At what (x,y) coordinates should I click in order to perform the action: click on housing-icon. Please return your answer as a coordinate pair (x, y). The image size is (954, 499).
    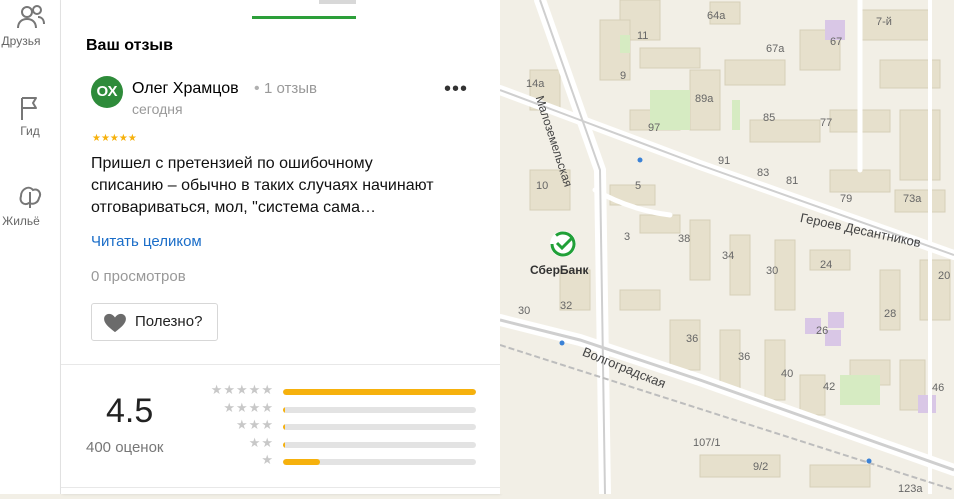
    Looking at the image, I should click on (30, 197).